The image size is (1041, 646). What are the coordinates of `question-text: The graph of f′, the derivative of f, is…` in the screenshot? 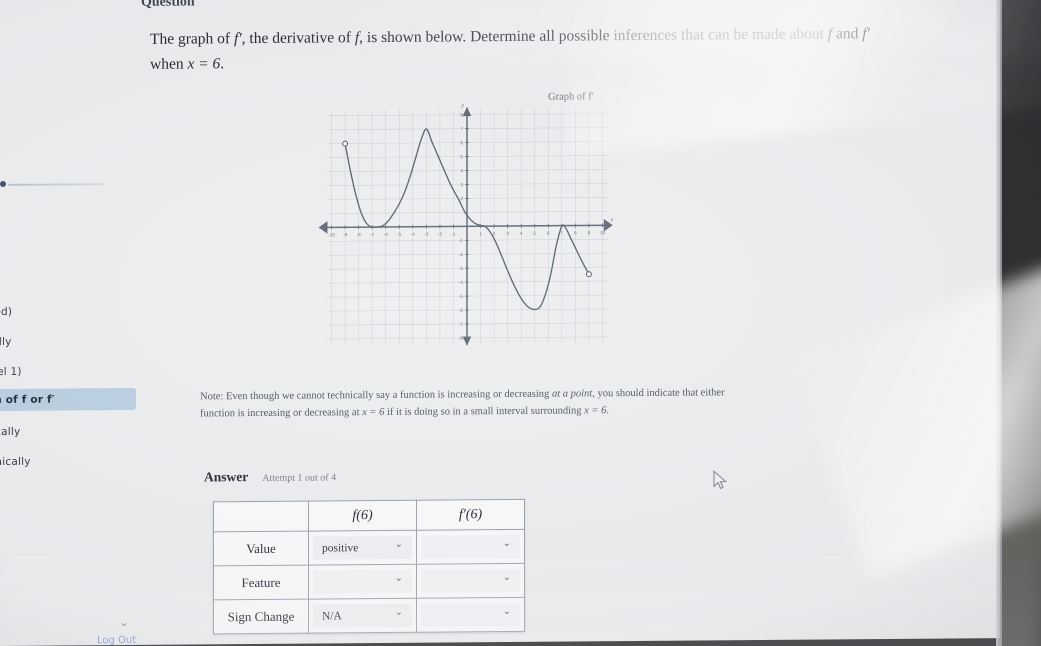 It's located at (570, 48).